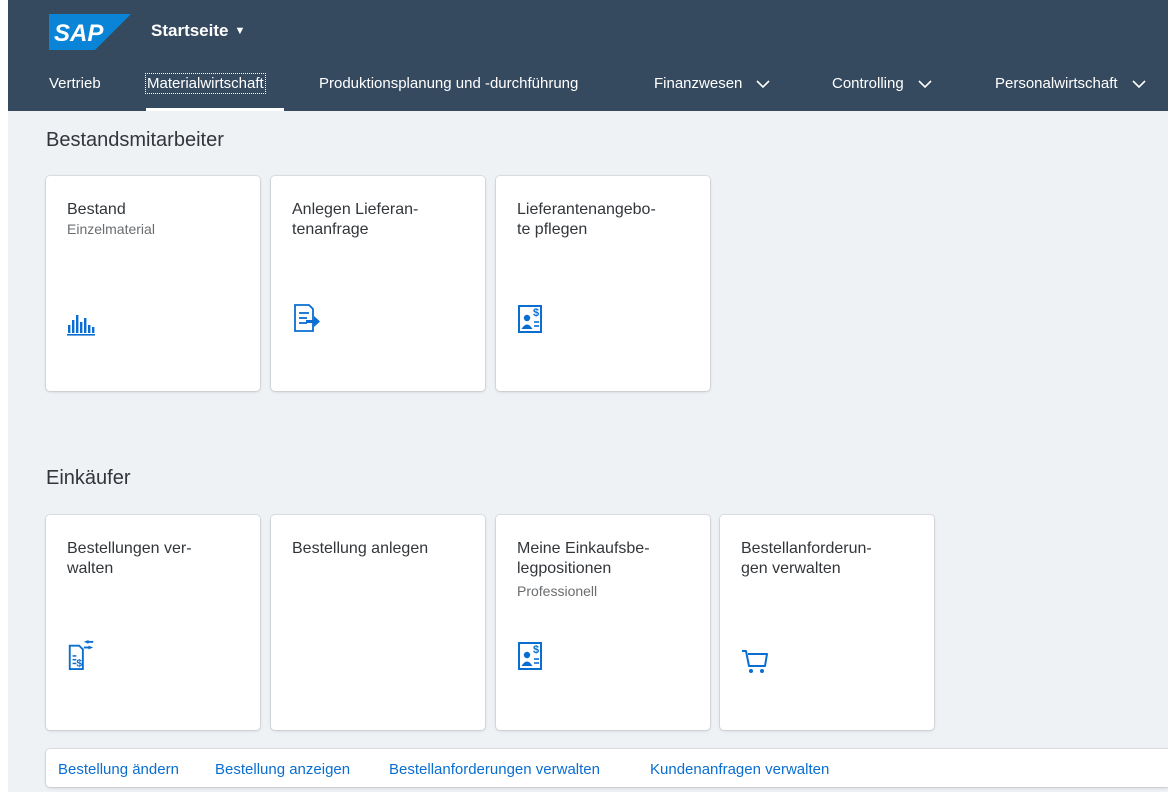 This screenshot has height=792, width=1168. I want to click on top-bar: SAP Startseite ▼, so click(588, 31).